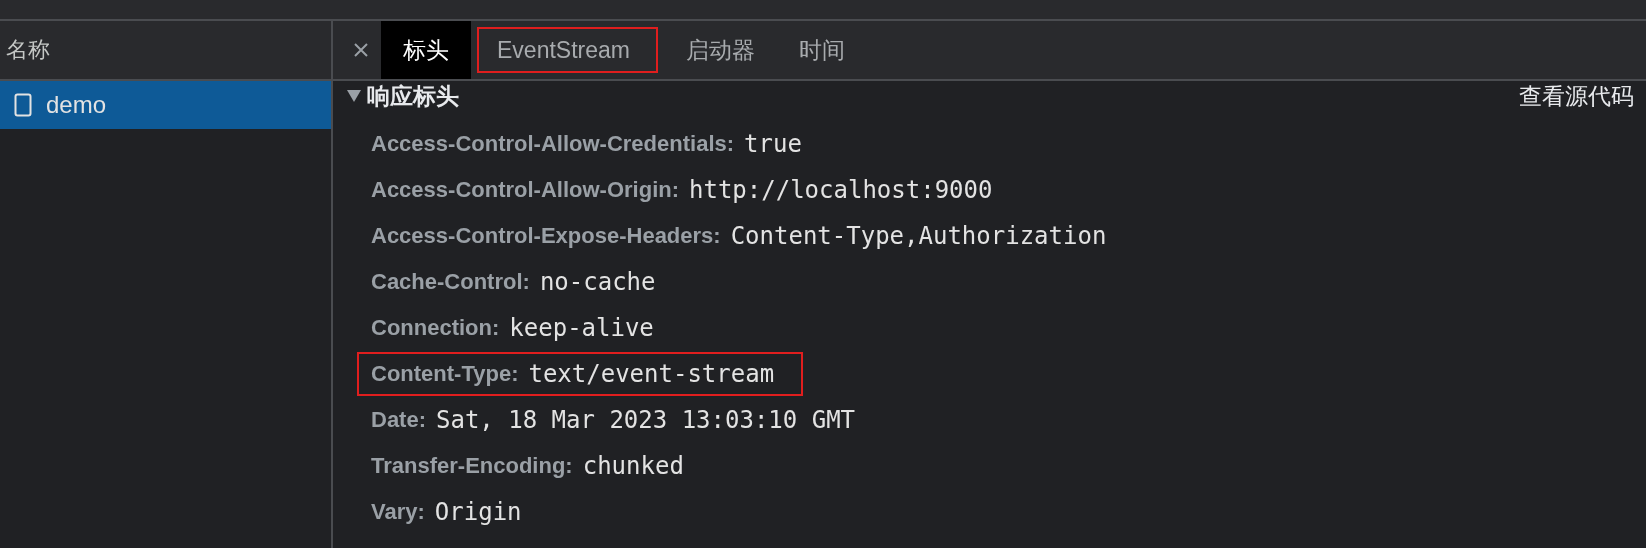  Describe the element at coordinates (413, 96) in the screenshot. I see `section-title: 响应标头` at that location.